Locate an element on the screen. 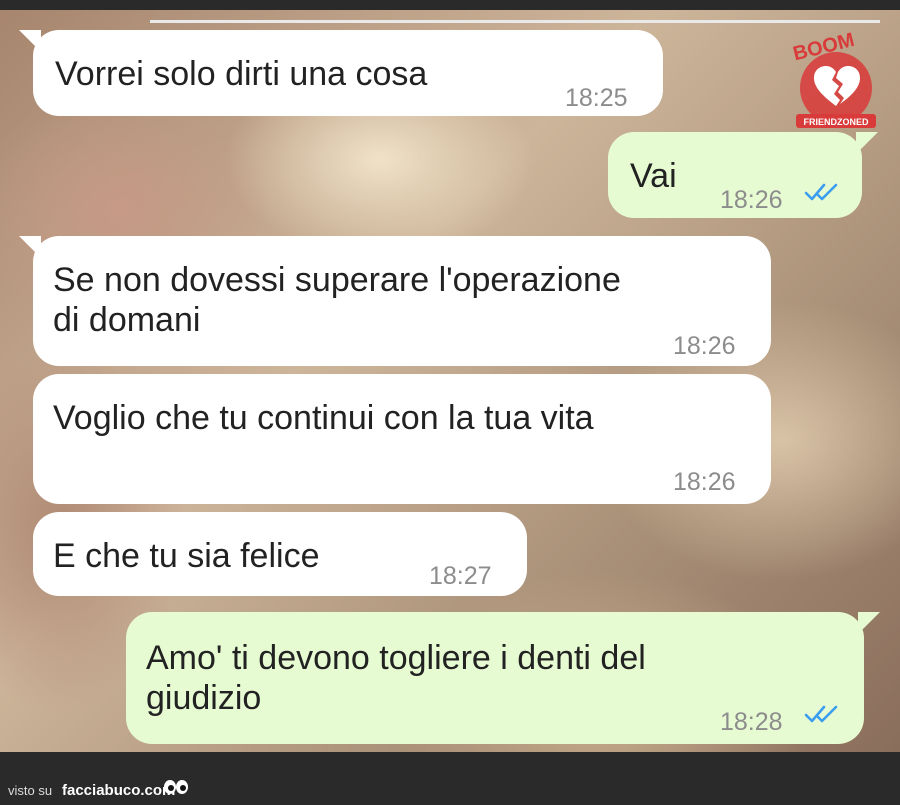 Image resolution: width=900 pixels, height=805 pixels. top-divider is located at coordinates (515, 21).